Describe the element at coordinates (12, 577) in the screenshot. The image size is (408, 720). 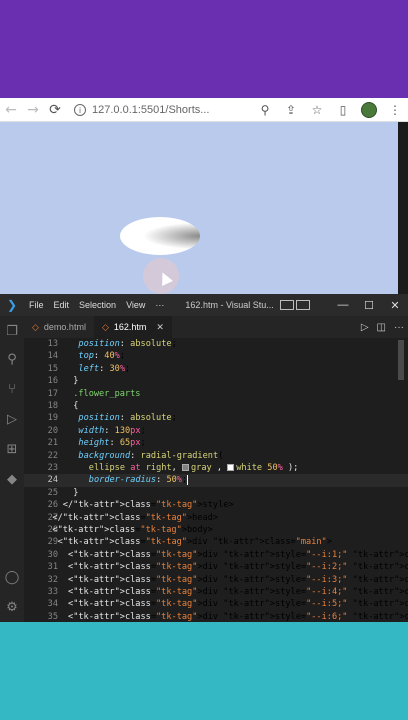
I see `account-icon: ◯` at that location.